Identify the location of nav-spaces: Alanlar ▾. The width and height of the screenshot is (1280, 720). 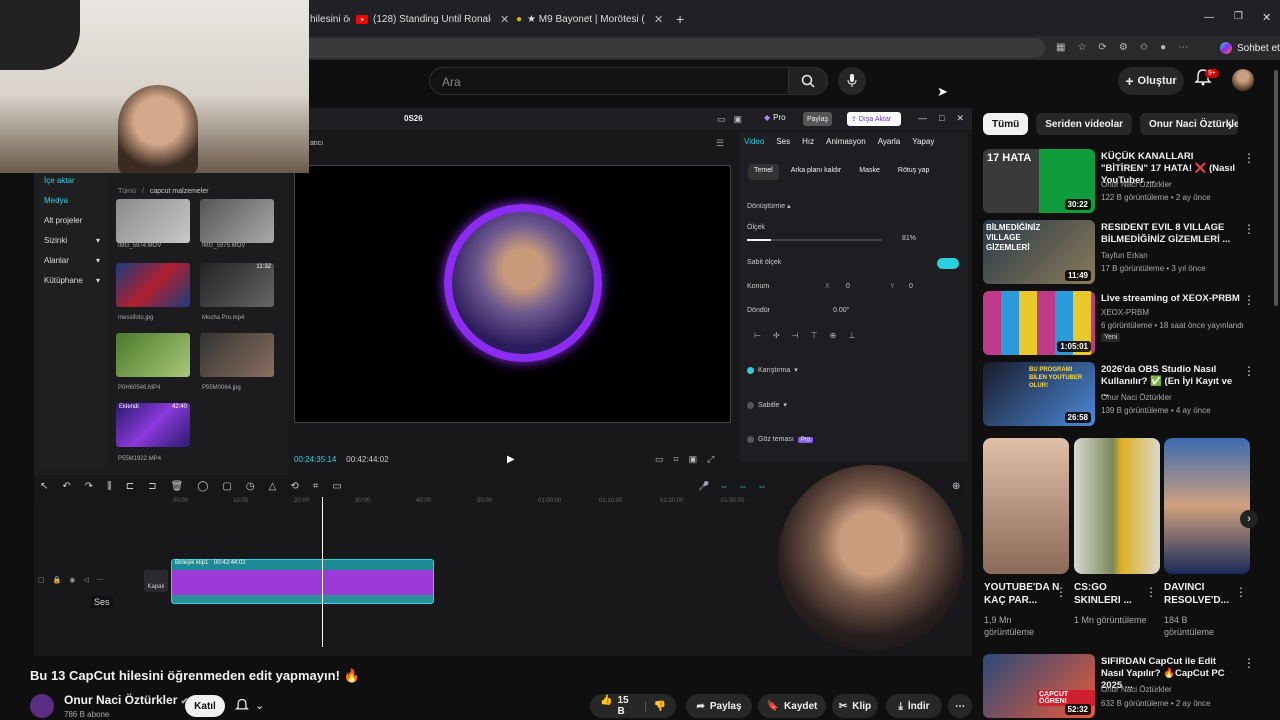
(72, 260).